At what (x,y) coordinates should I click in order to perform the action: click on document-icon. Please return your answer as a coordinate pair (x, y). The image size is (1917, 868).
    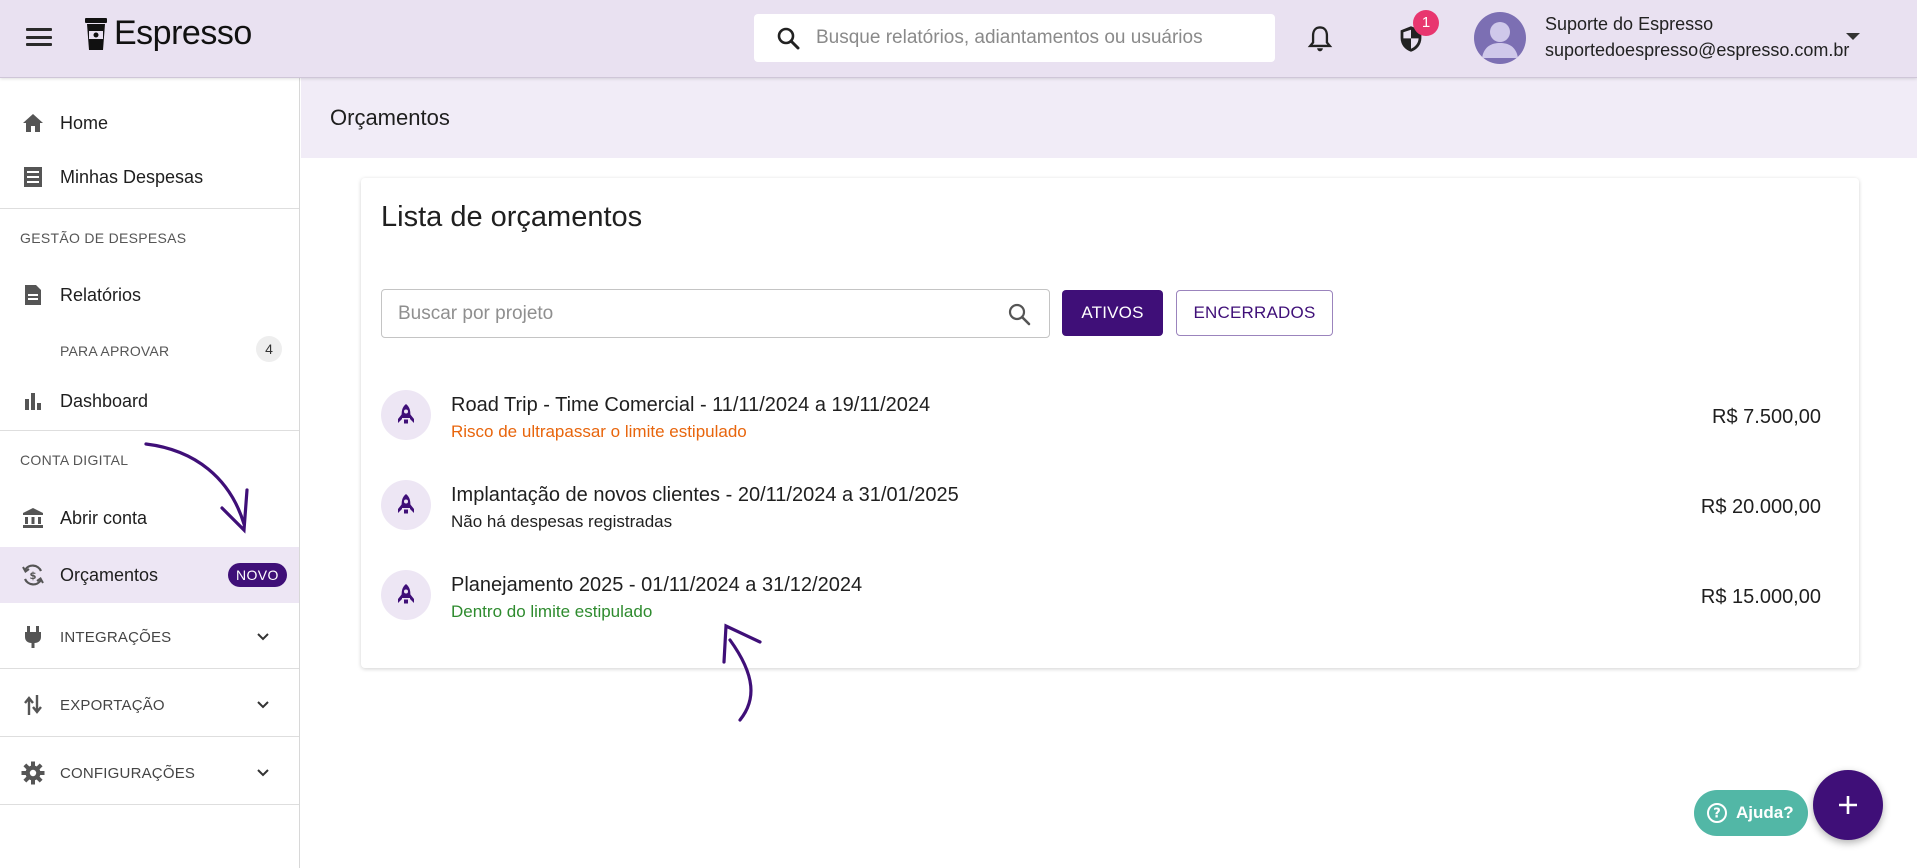
    Looking at the image, I should click on (33, 295).